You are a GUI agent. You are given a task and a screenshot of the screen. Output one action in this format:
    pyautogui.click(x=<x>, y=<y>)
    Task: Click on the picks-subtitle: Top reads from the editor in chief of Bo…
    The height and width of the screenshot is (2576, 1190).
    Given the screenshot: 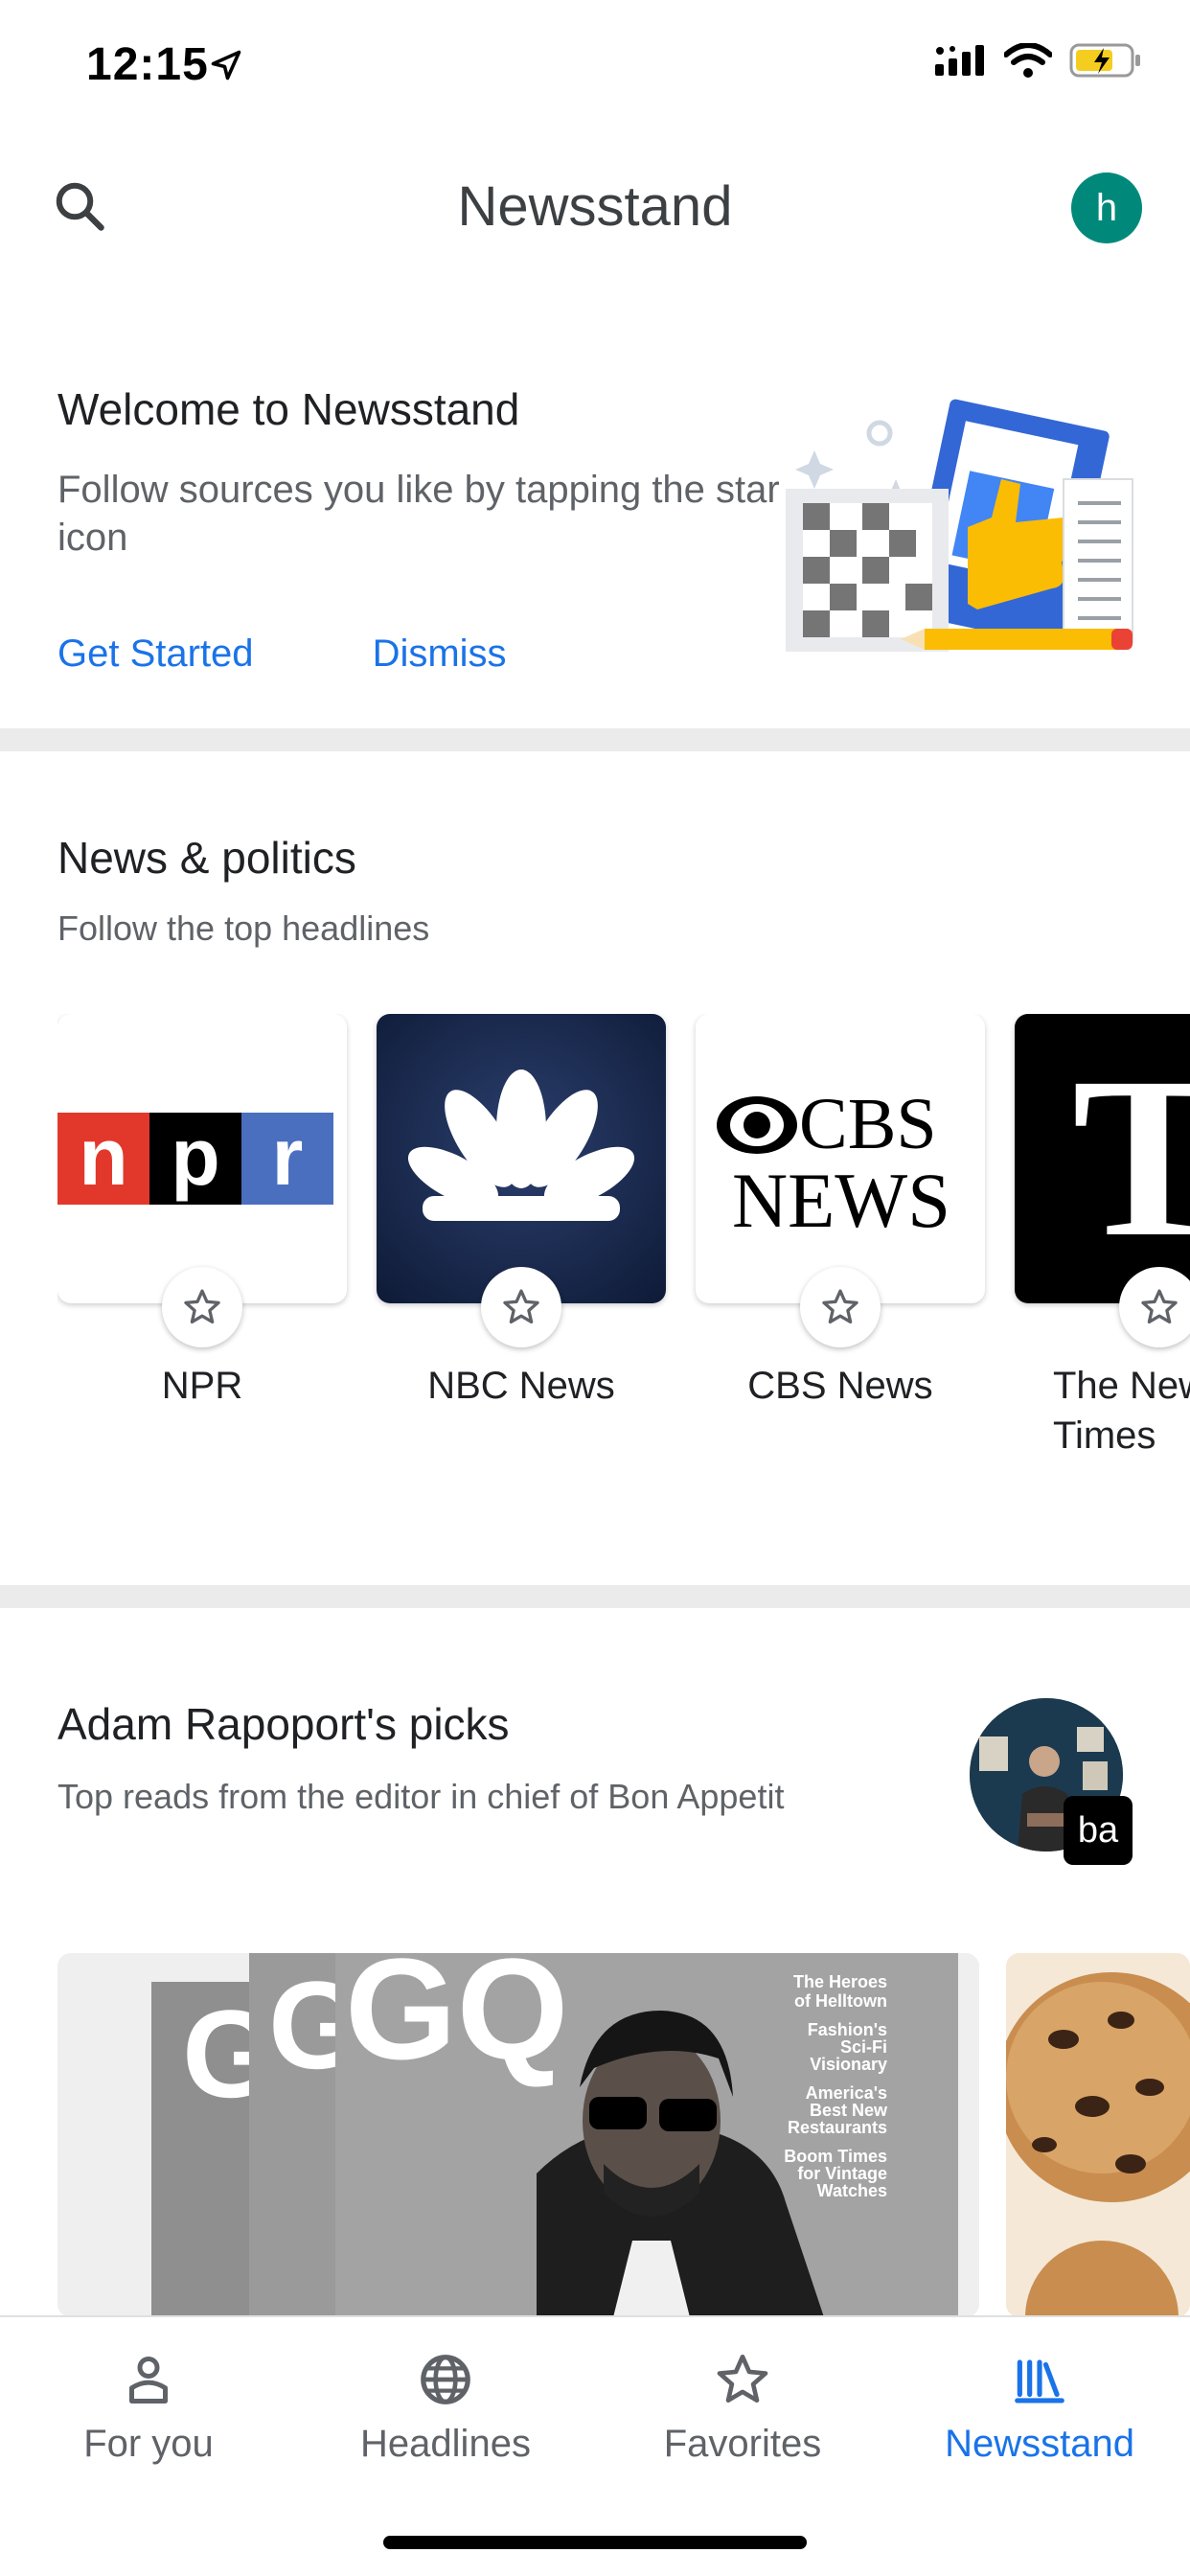 What is the action you would take?
    pyautogui.click(x=421, y=1796)
    